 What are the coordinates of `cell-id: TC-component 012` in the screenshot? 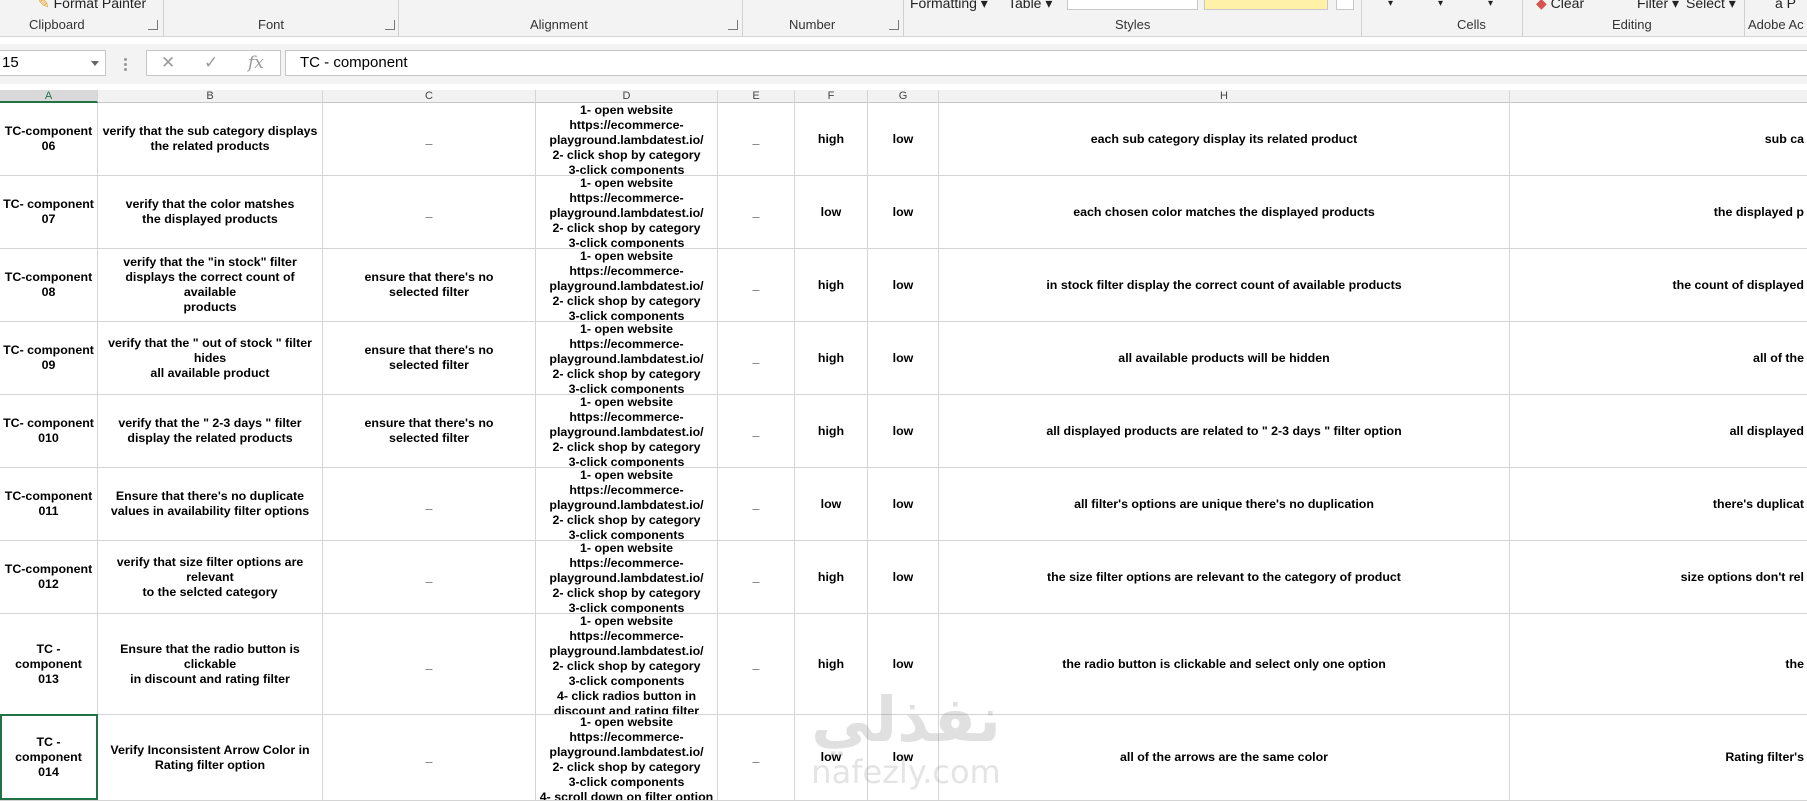 It's located at (49, 577).